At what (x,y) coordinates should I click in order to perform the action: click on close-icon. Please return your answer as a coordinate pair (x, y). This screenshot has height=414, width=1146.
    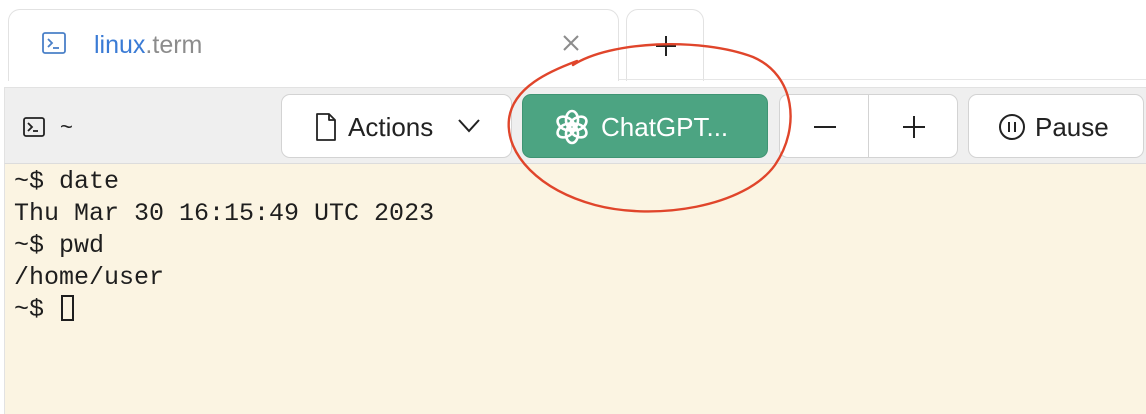
    Looking at the image, I should click on (571, 43).